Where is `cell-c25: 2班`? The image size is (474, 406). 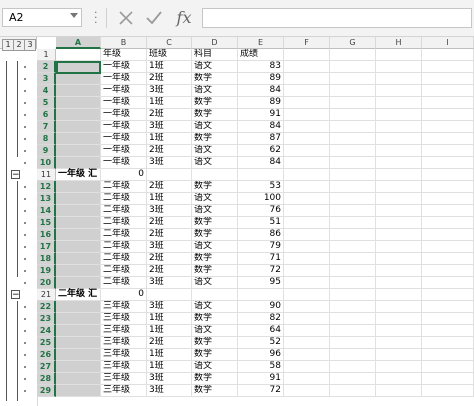
cell-c25: 2班 is located at coordinates (169, 343).